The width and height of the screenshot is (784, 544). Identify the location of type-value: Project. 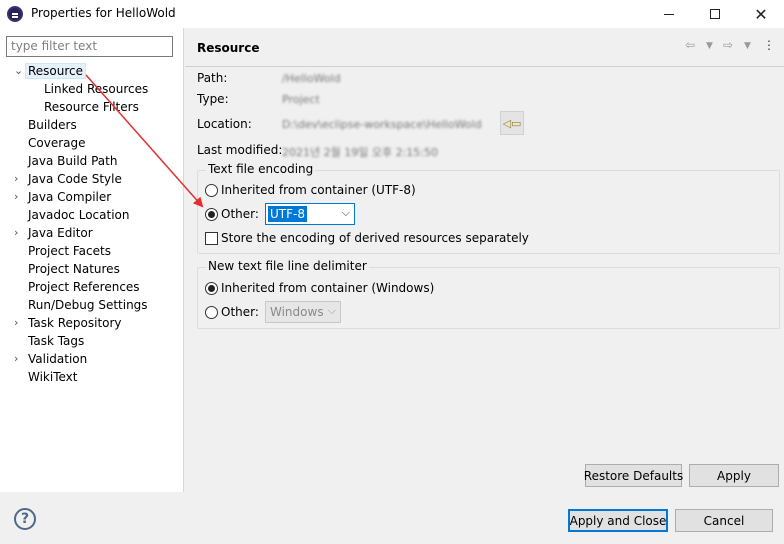
(301, 99).